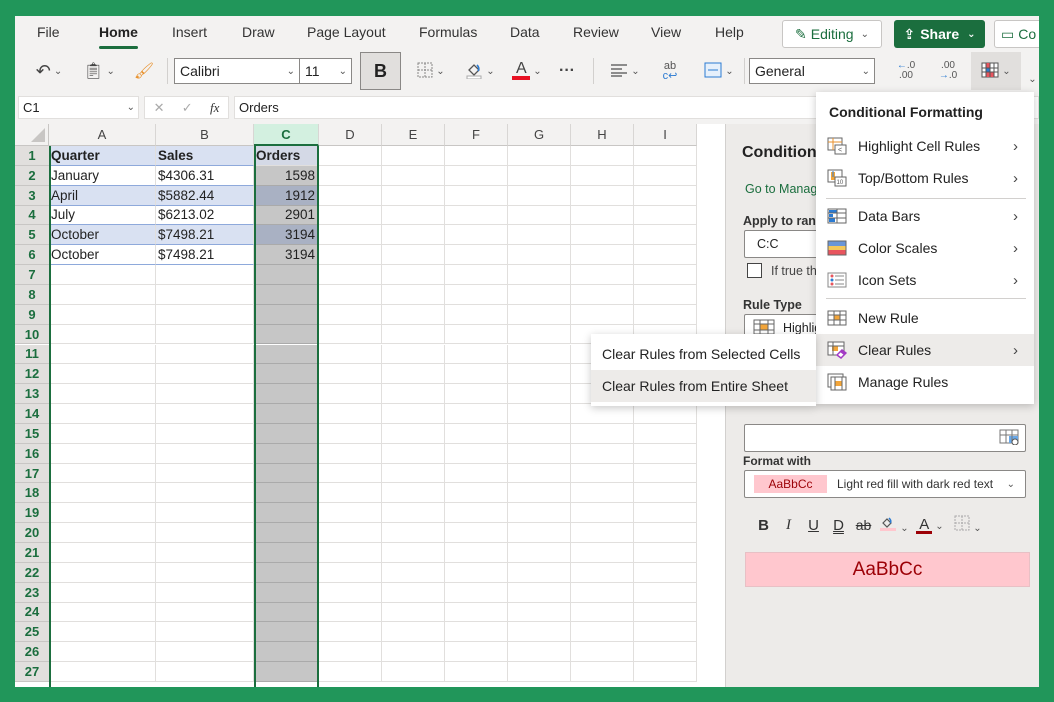 The image size is (1054, 702). Describe the element at coordinates (539, 632) in the screenshot. I see `cell-g25` at that location.